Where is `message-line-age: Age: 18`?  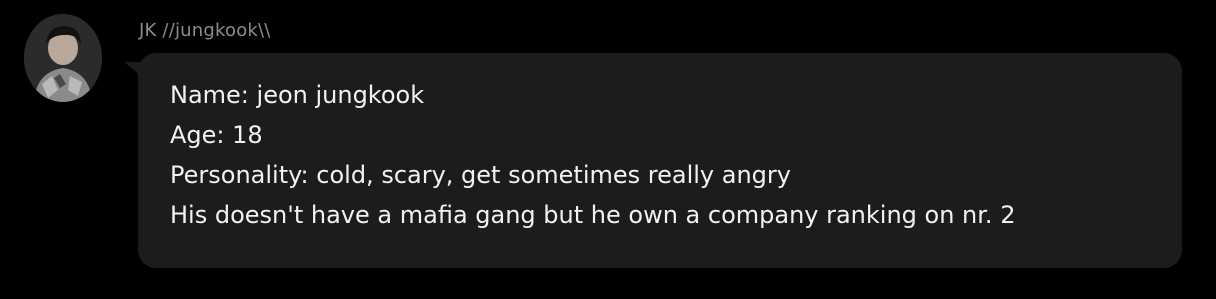
message-line-age: Age: 18 is located at coordinates (216, 135).